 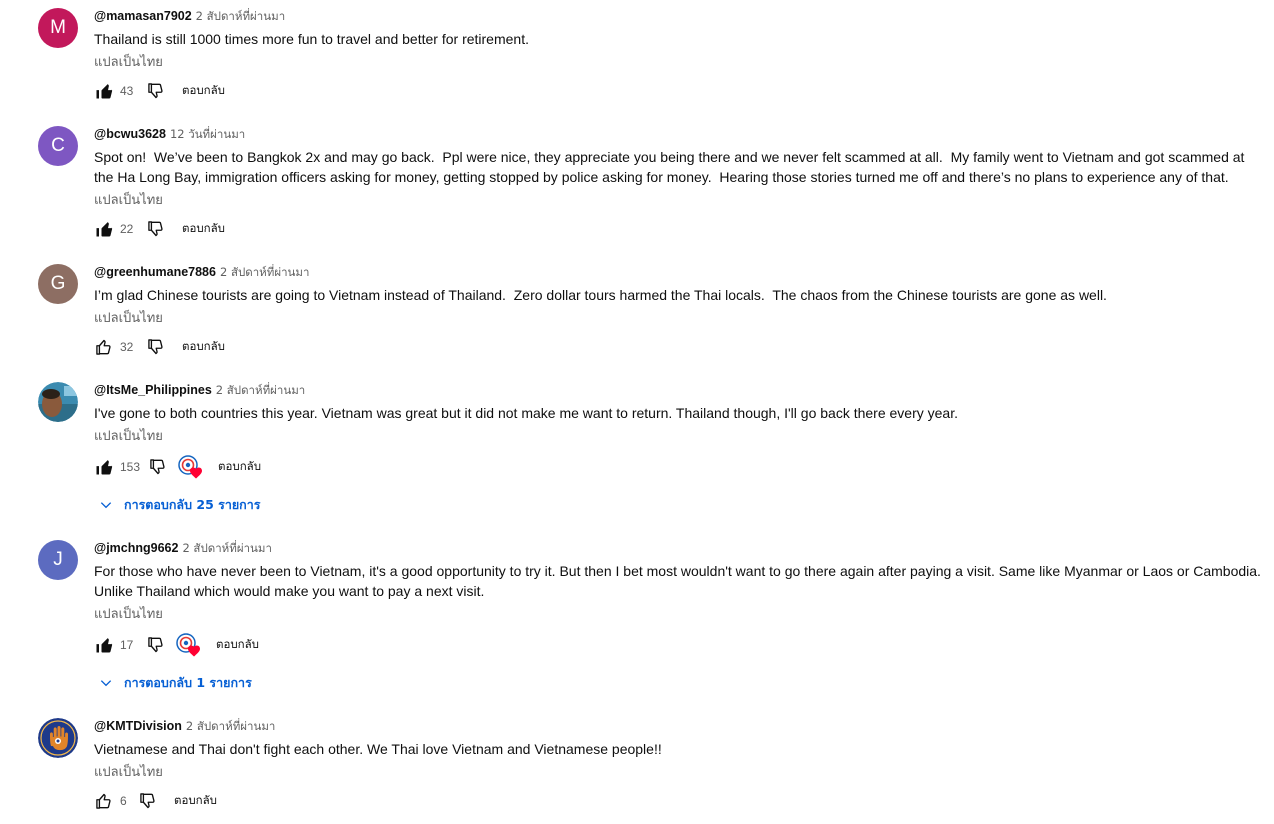 I want to click on like-count: 17, so click(x=127, y=645).